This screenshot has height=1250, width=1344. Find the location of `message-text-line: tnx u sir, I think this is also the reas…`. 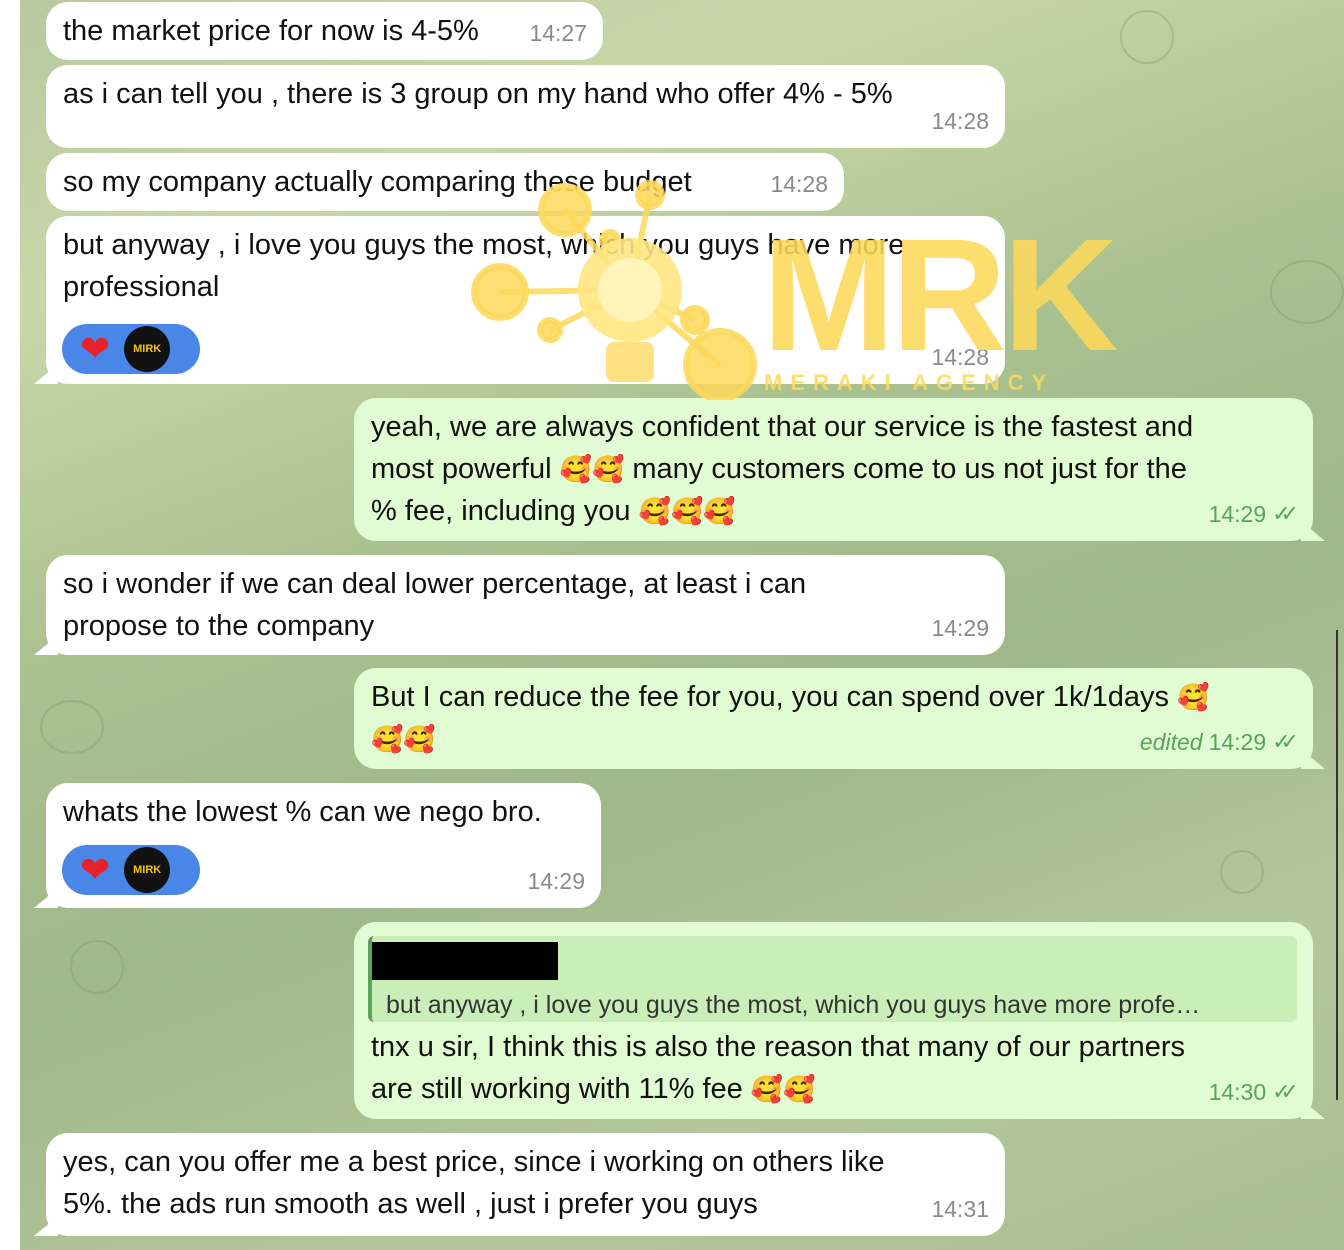

message-text-line: tnx u sir, I think this is also the reas… is located at coordinates (778, 1047).